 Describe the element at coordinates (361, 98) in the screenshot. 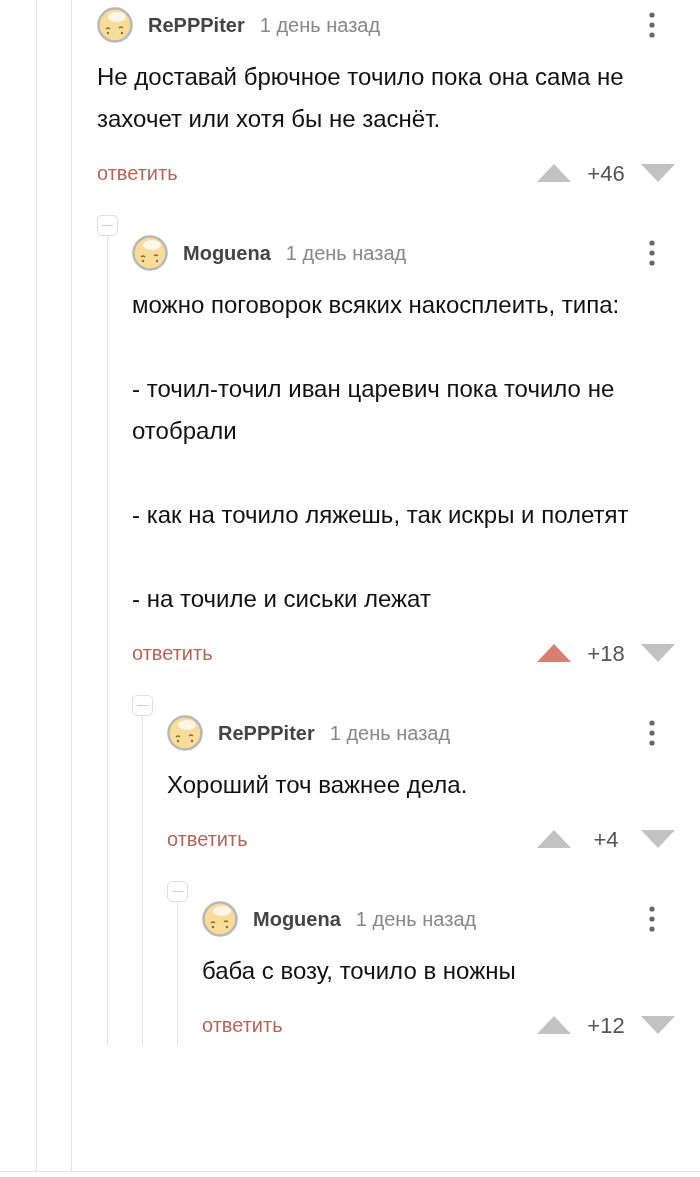

I see `comment-text: Не доставай брючное точило пока она сама не захочет или хотя бы не заснёт.` at that location.